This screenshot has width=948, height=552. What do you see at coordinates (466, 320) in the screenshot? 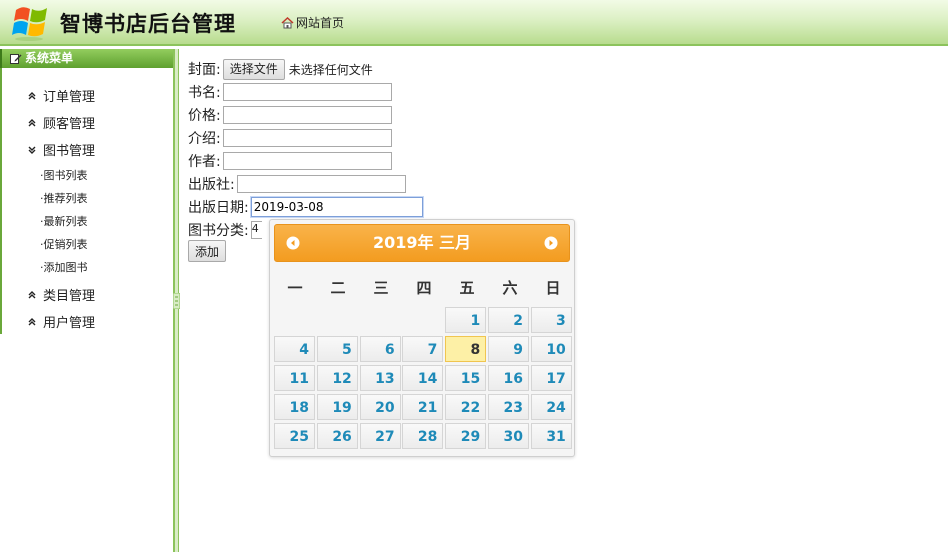
I see `calendar-day: 1` at bounding box center [466, 320].